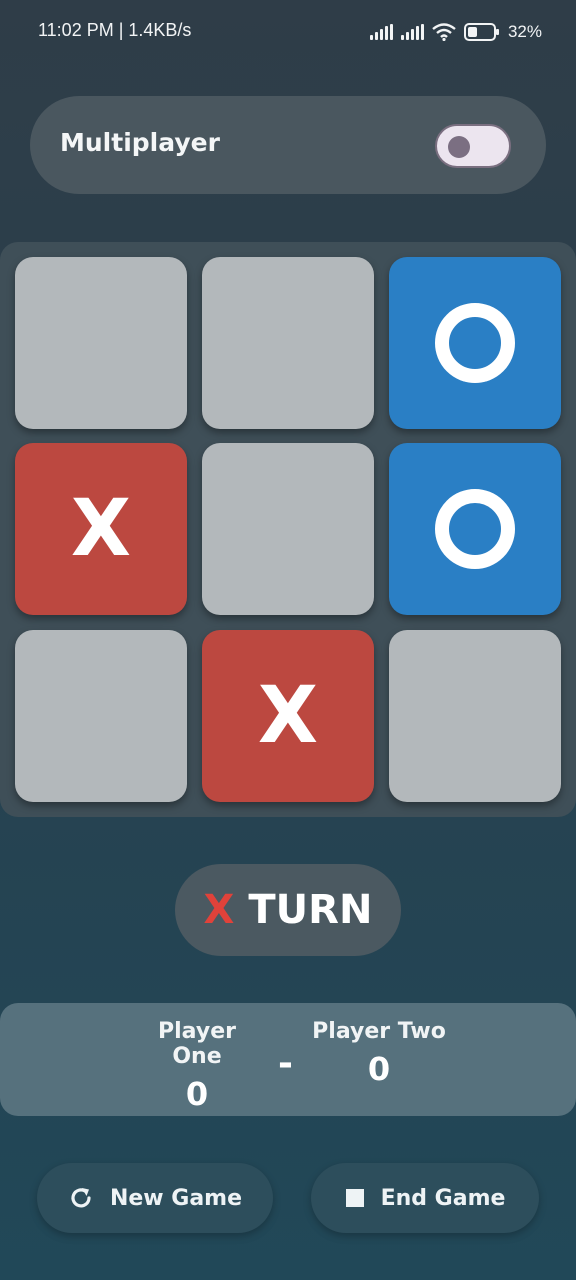 The height and width of the screenshot is (1280, 576). Describe the element at coordinates (310, 910) in the screenshot. I see `turn-label: TURN` at that location.